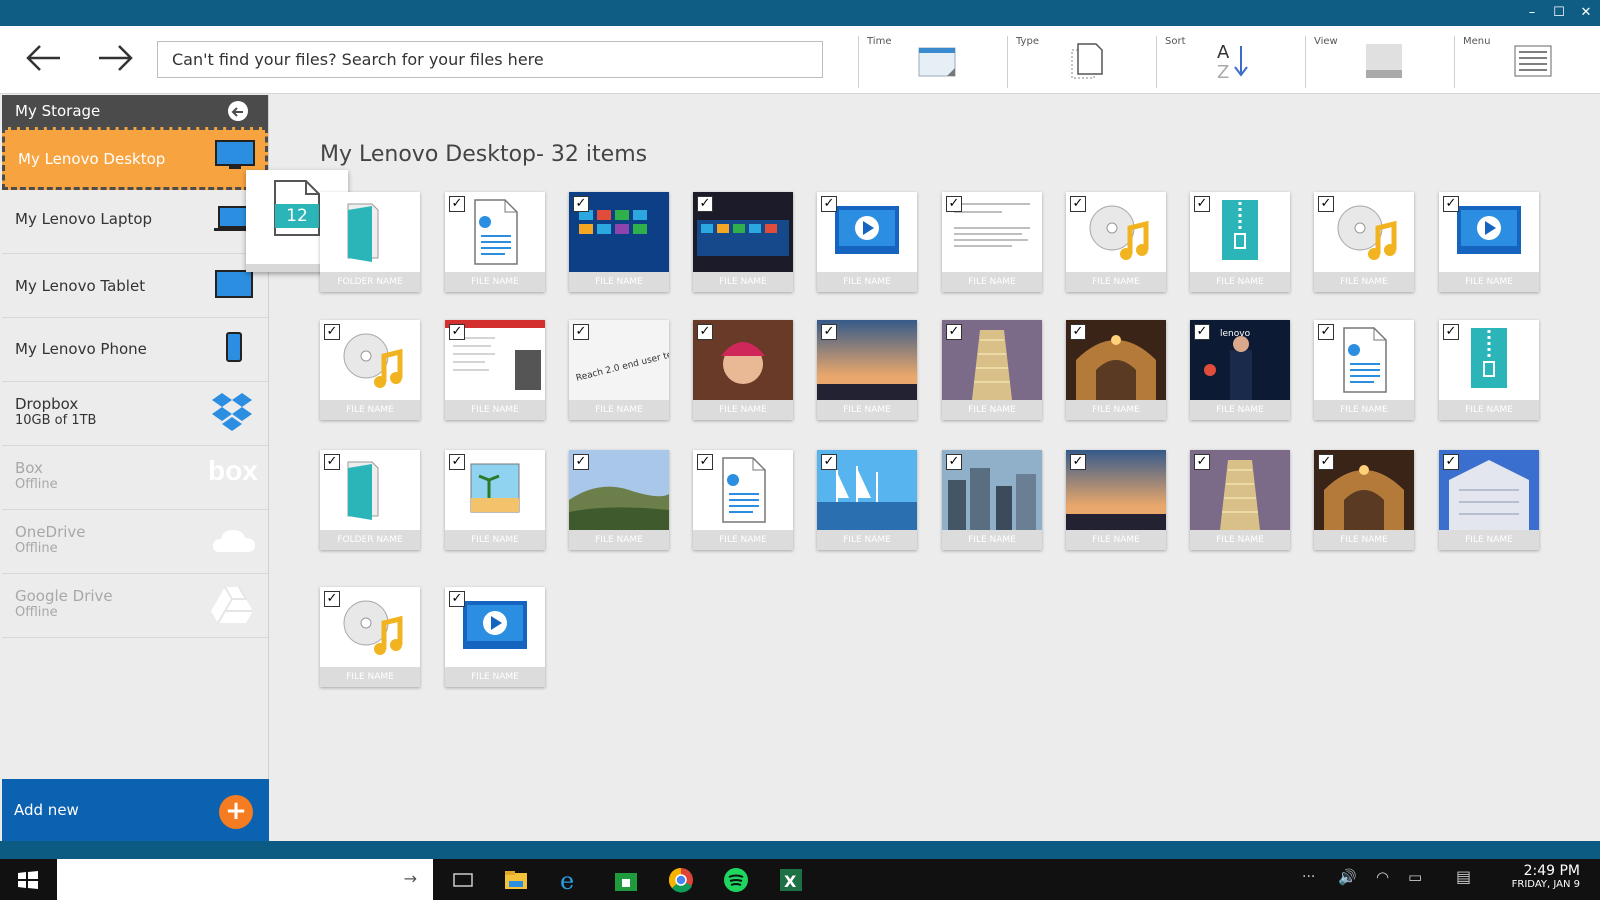  What do you see at coordinates (931, 62) in the screenshot?
I see `time-filter-button: Time` at bounding box center [931, 62].